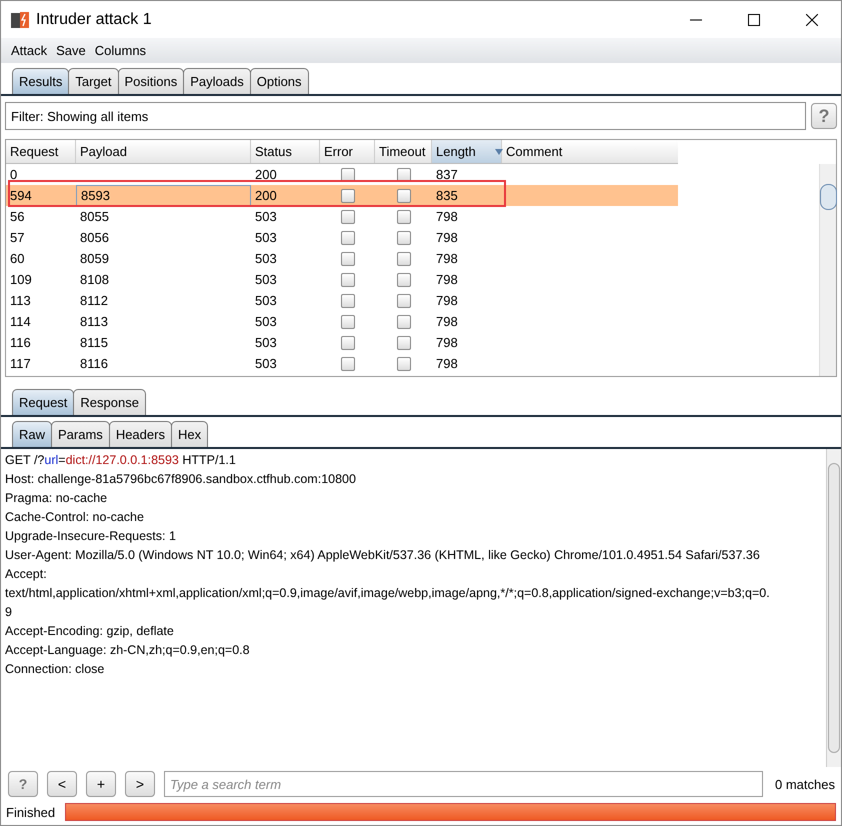 The width and height of the screenshot is (842, 826). What do you see at coordinates (94, 238) in the screenshot?
I see `table-cell-text: 8056` at bounding box center [94, 238].